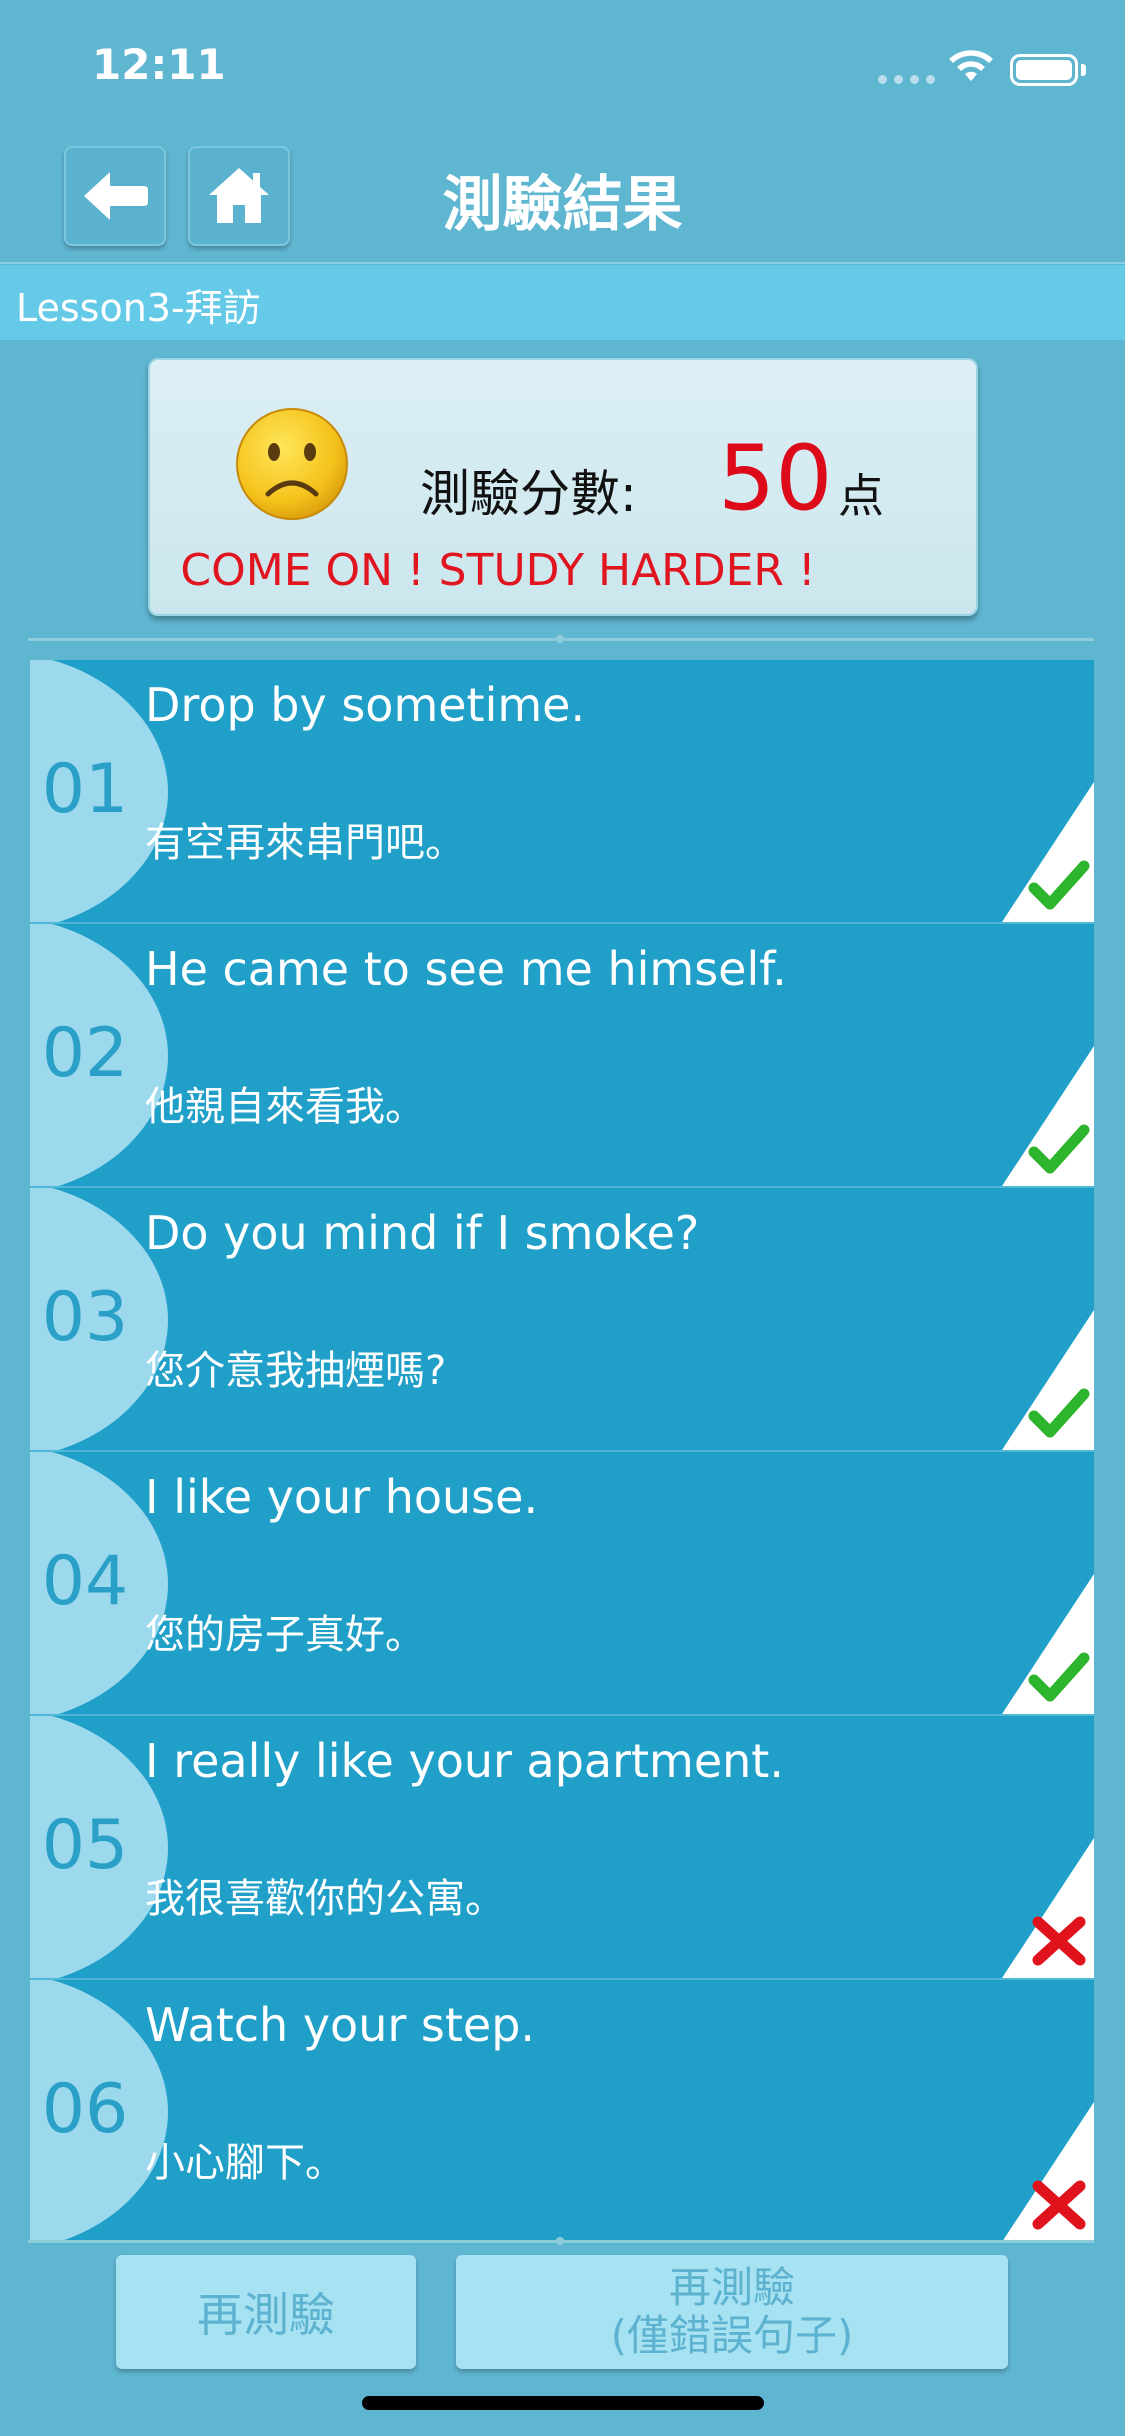 The width and height of the screenshot is (1125, 2436). What do you see at coordinates (562, 263) in the screenshot?
I see `header-divider` at bounding box center [562, 263].